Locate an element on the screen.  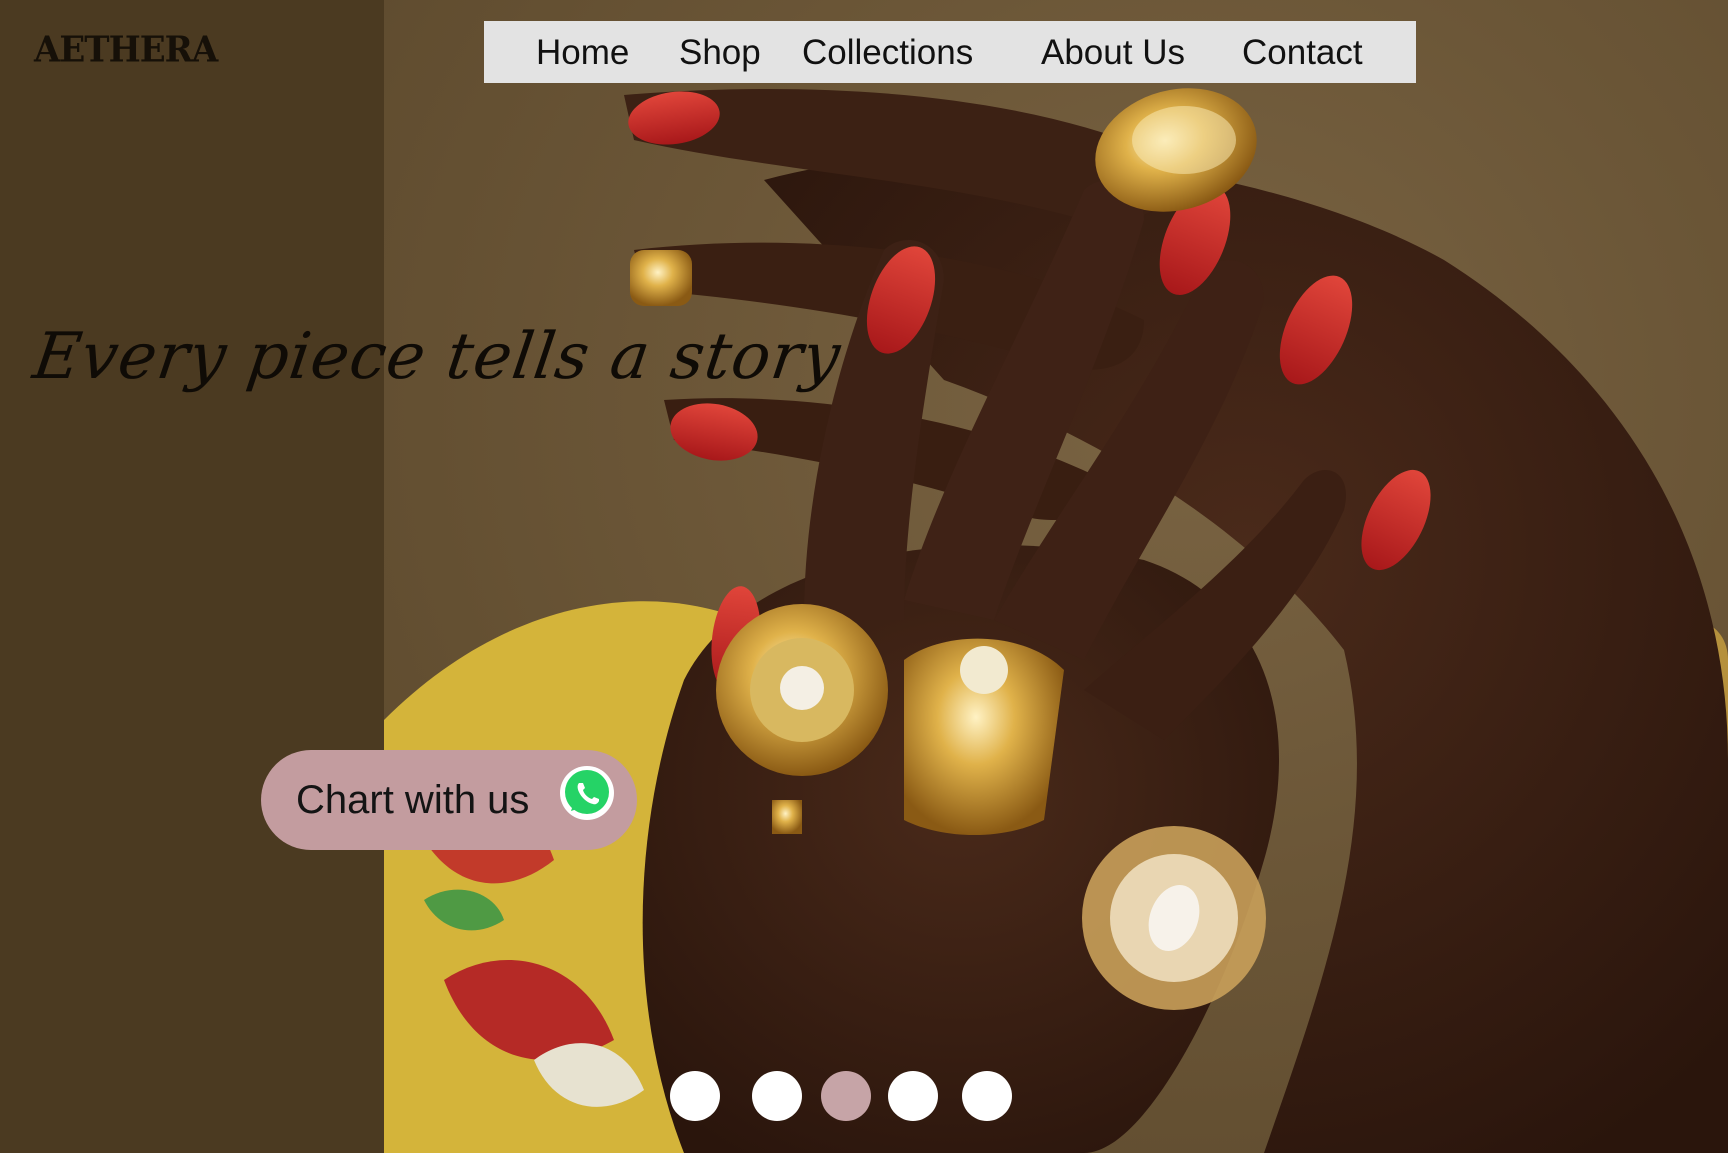
nav-collections: Collections is located at coordinates (887, 53).